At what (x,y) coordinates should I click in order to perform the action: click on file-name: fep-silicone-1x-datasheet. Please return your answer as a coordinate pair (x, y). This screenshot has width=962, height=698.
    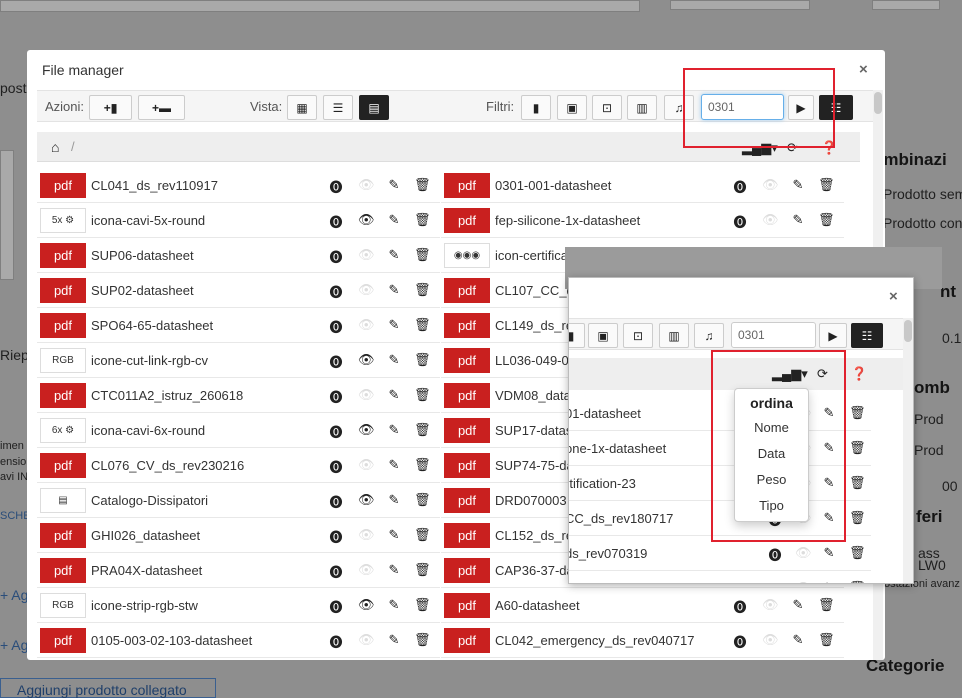
    Looking at the image, I should click on (567, 220).